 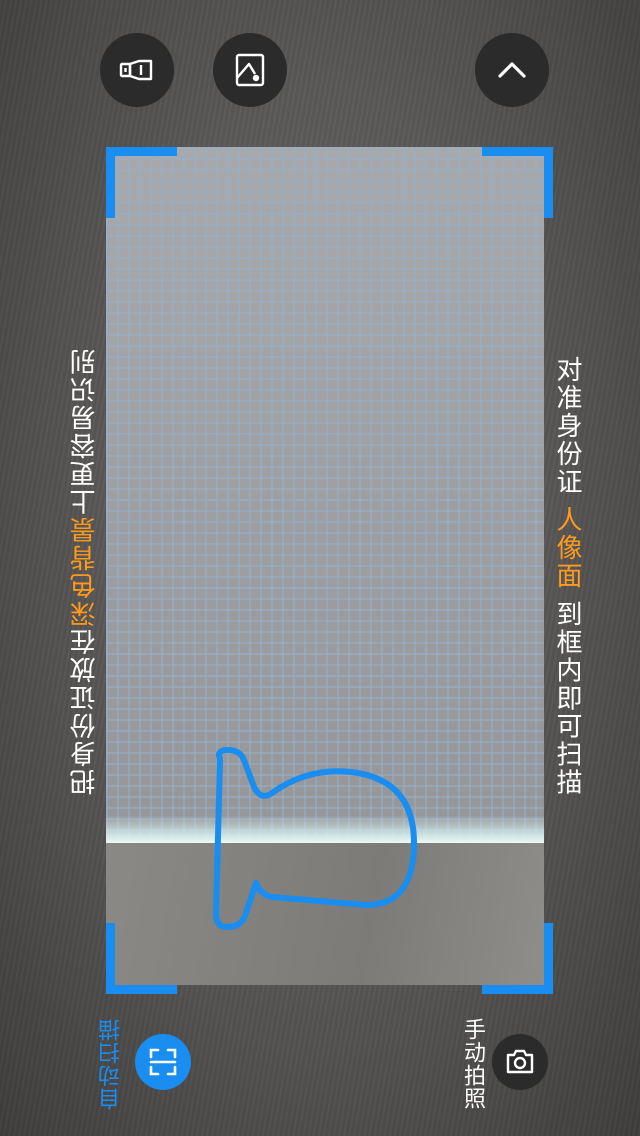 I want to click on frame-corner-bottom-right, so click(x=517, y=958).